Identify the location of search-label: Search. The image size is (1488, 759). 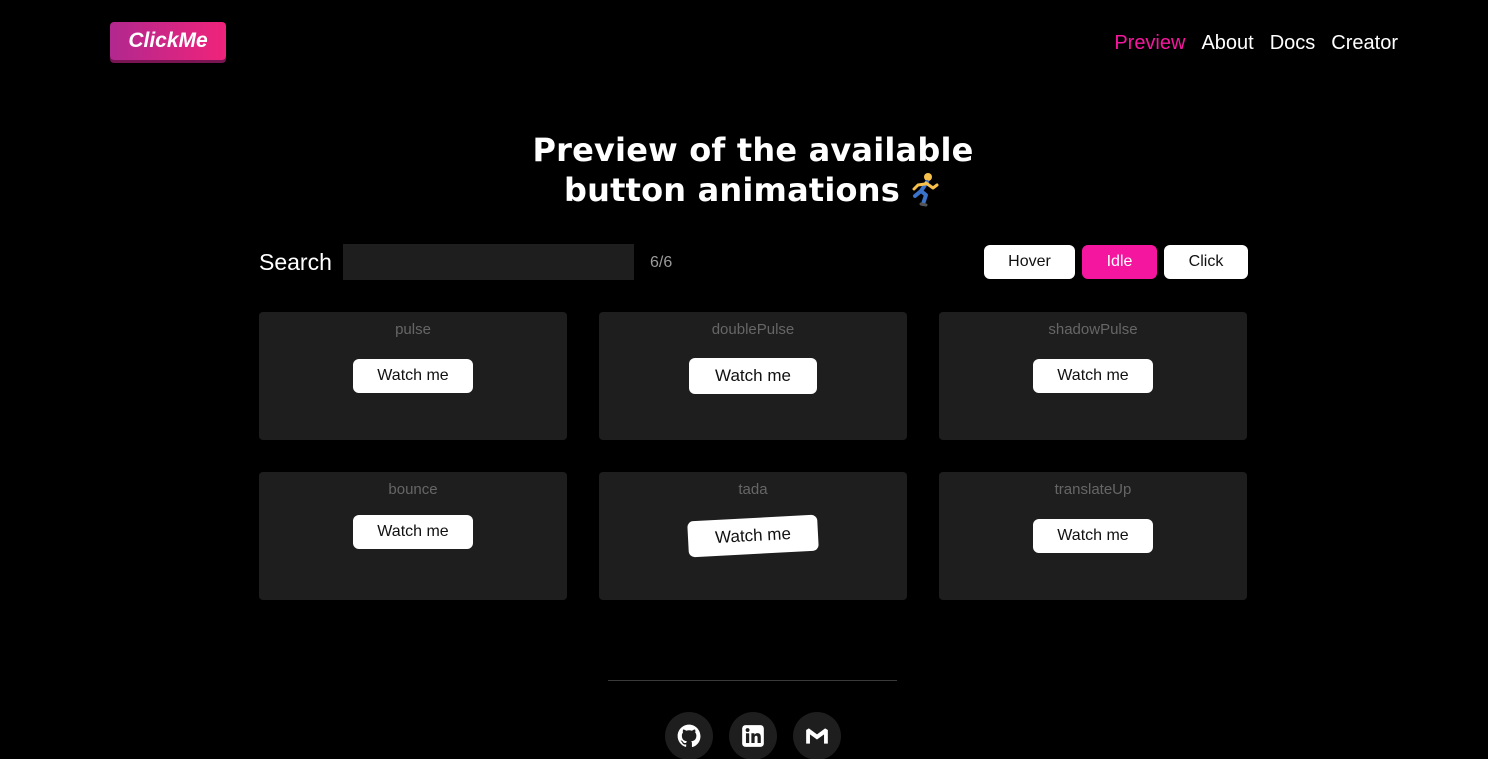
(295, 262).